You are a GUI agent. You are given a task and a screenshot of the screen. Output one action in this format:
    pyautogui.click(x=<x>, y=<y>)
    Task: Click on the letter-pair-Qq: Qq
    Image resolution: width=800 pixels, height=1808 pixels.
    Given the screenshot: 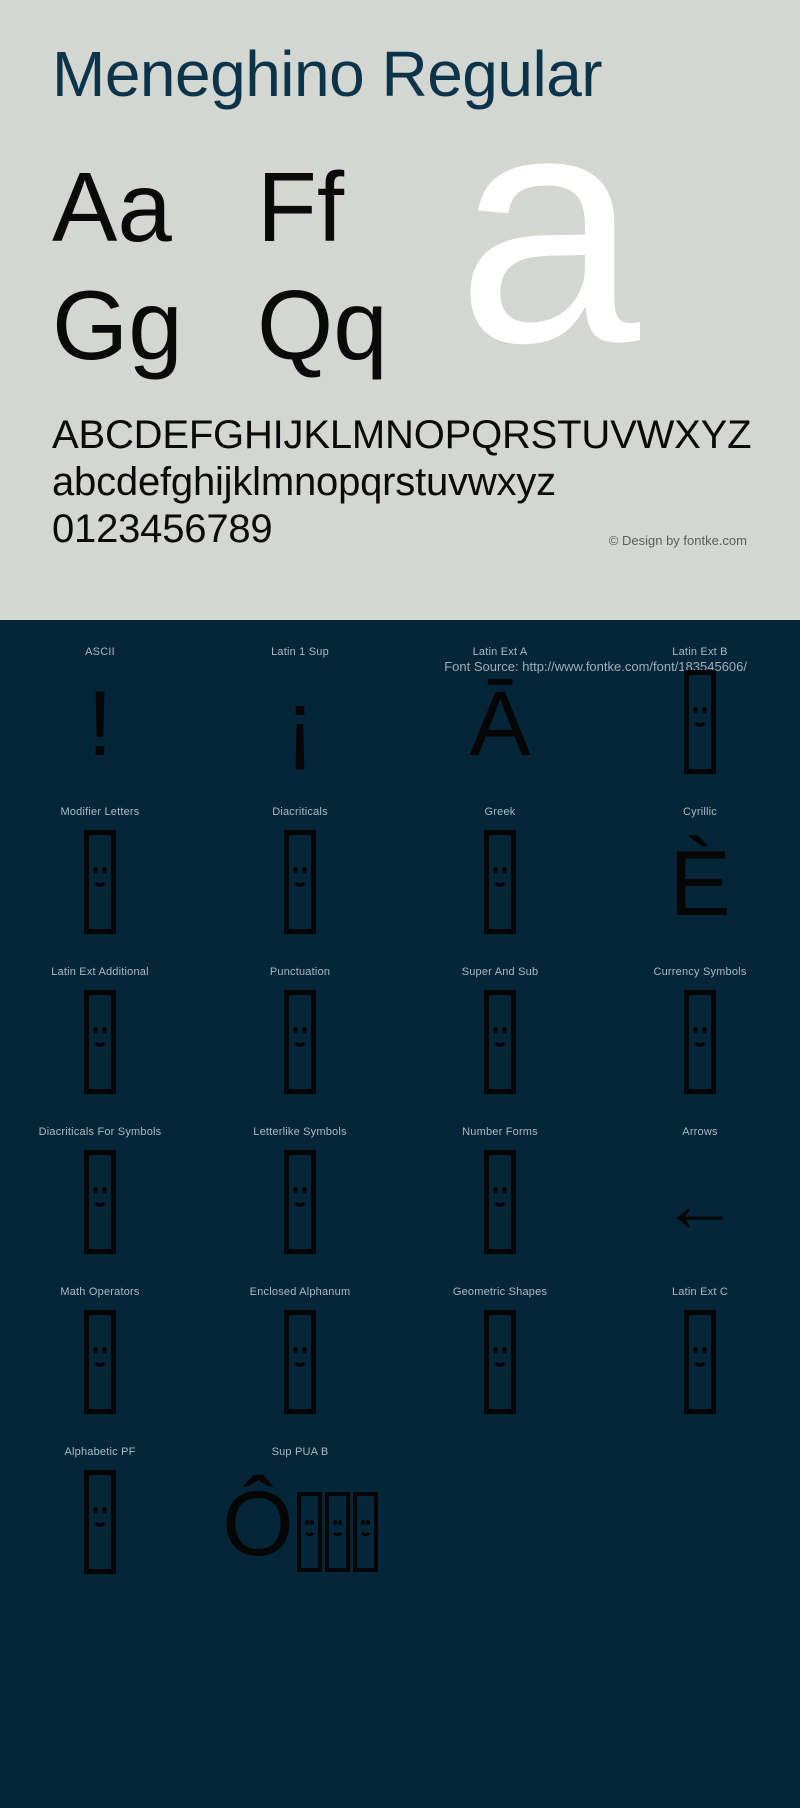 What is the action you would take?
    pyautogui.click(x=322, y=325)
    